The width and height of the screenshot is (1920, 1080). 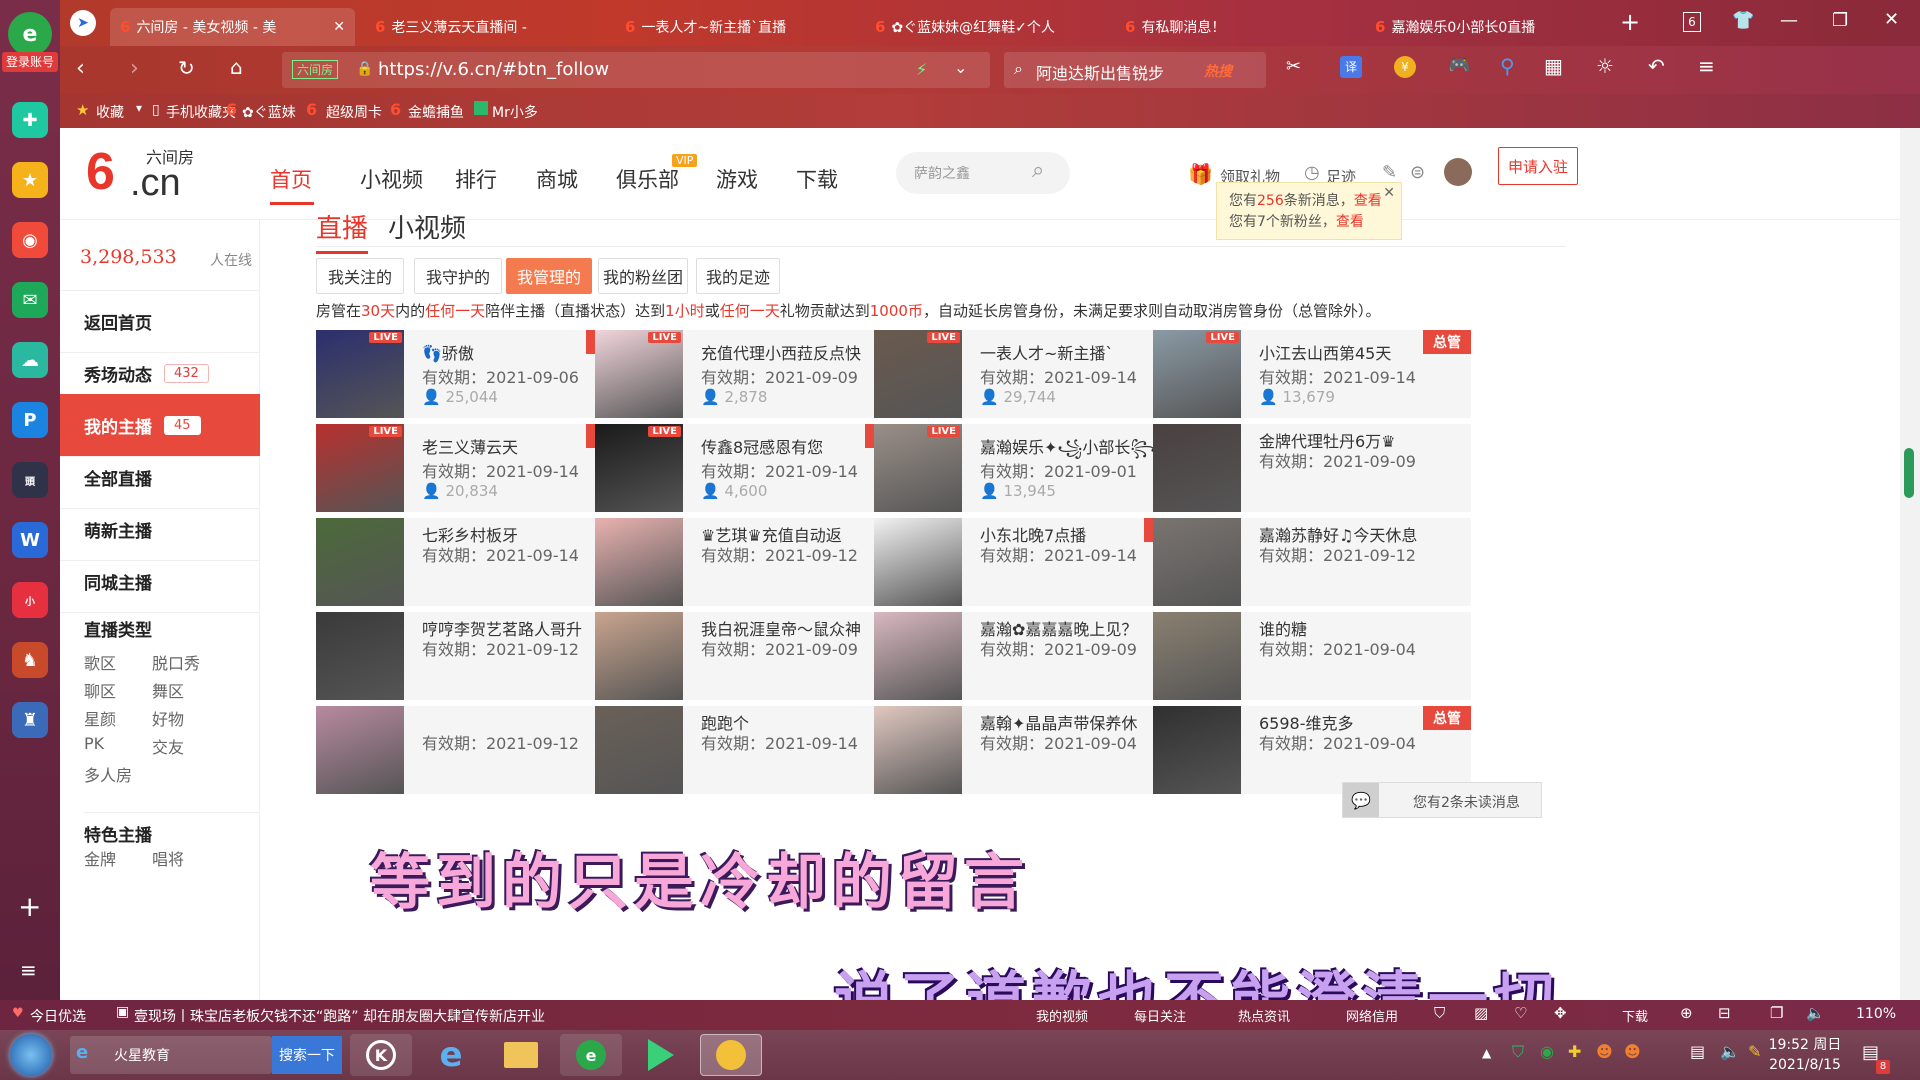 What do you see at coordinates (1605, 66) in the screenshot?
I see `brightness-icon: ☼` at bounding box center [1605, 66].